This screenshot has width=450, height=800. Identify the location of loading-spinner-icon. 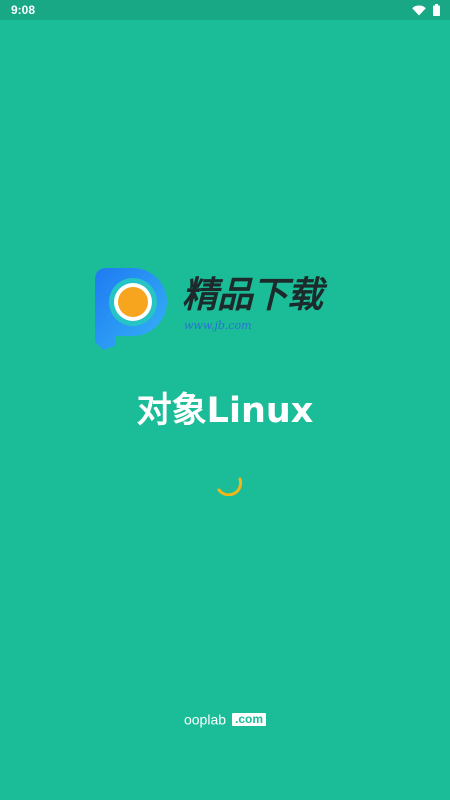
(230, 486).